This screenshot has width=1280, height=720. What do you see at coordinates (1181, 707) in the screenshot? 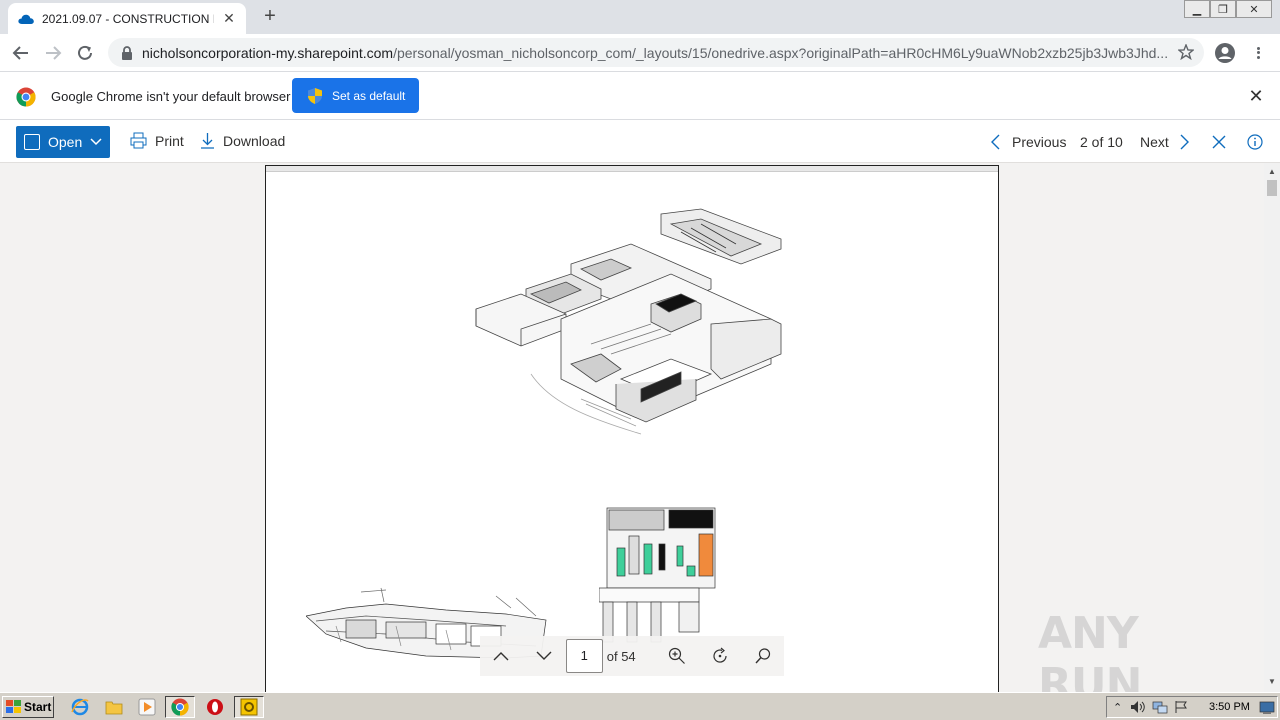
I see `flag-icon` at bounding box center [1181, 707].